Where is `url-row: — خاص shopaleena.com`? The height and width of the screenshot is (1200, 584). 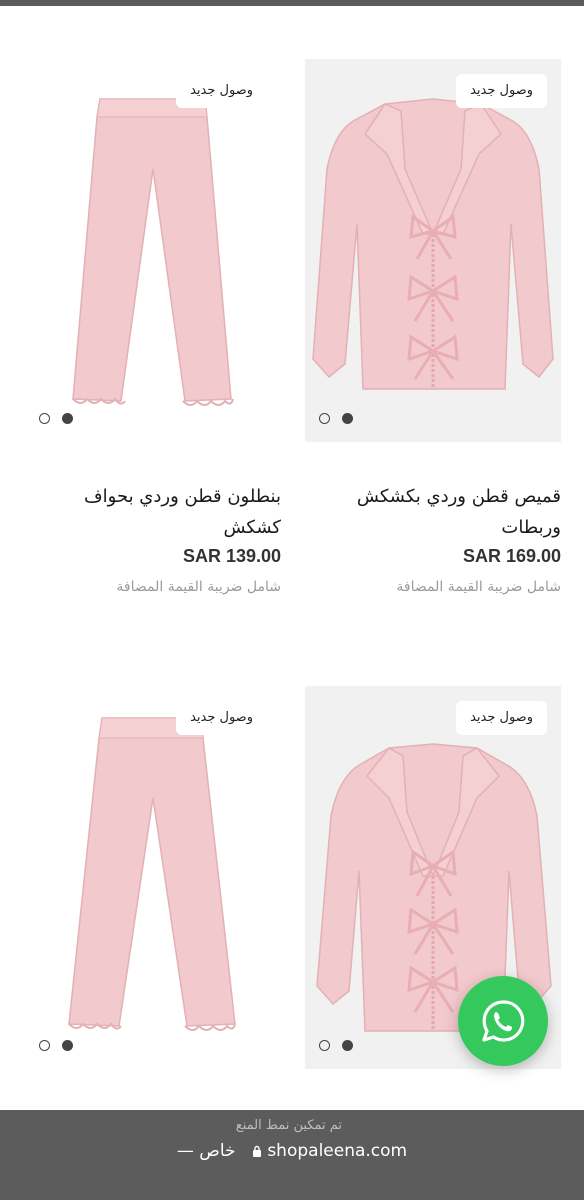
url-row: — خاص shopaleena.com is located at coordinates (292, 1151).